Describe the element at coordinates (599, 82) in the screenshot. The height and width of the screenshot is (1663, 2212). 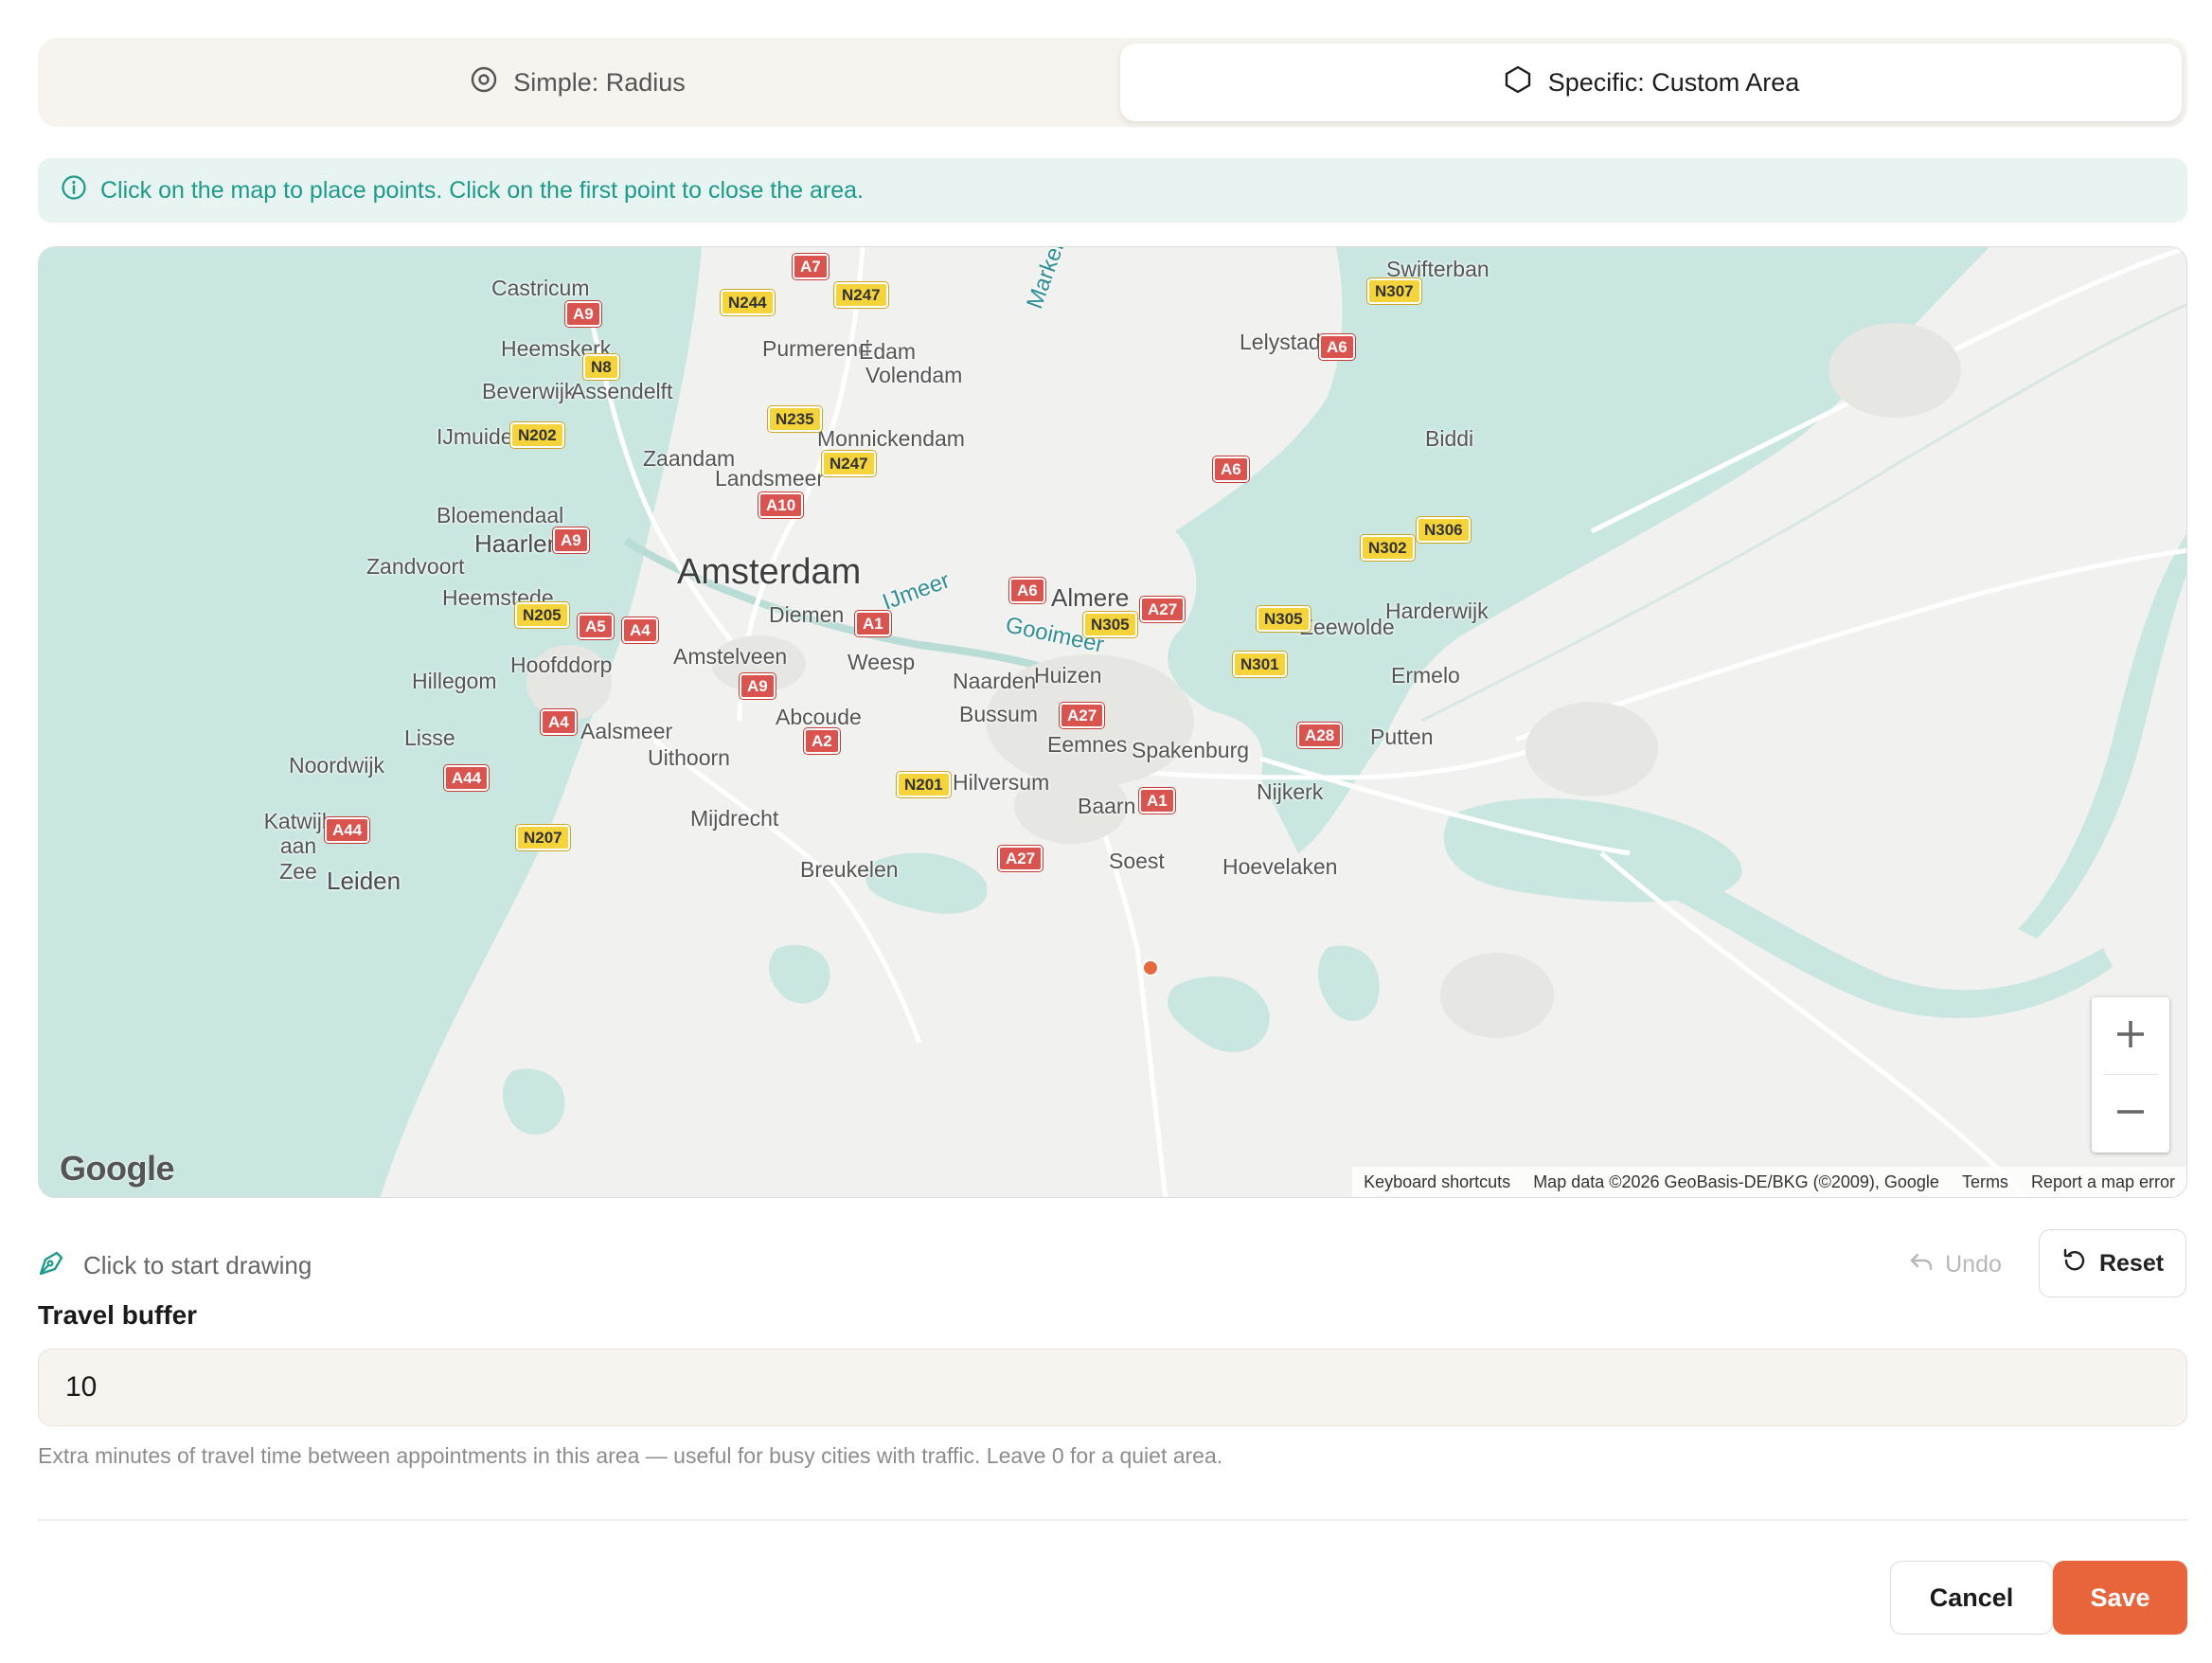
I see `tab-label: Simple: Radius` at that location.